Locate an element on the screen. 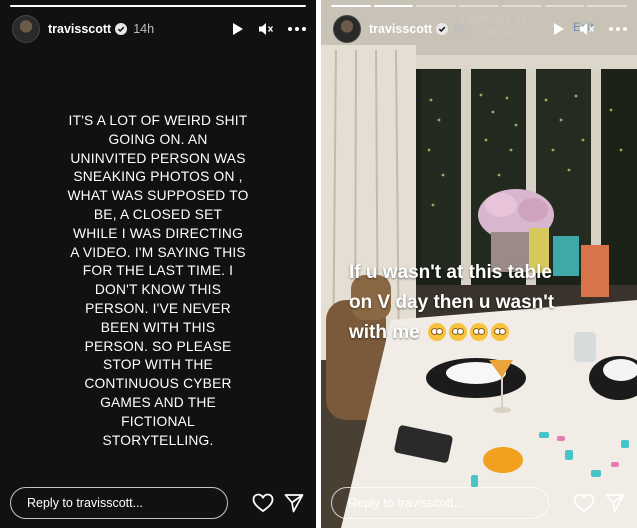 This screenshot has height=528, width=637. caption-line: If u wasn't at this table is located at coordinates (450, 272).